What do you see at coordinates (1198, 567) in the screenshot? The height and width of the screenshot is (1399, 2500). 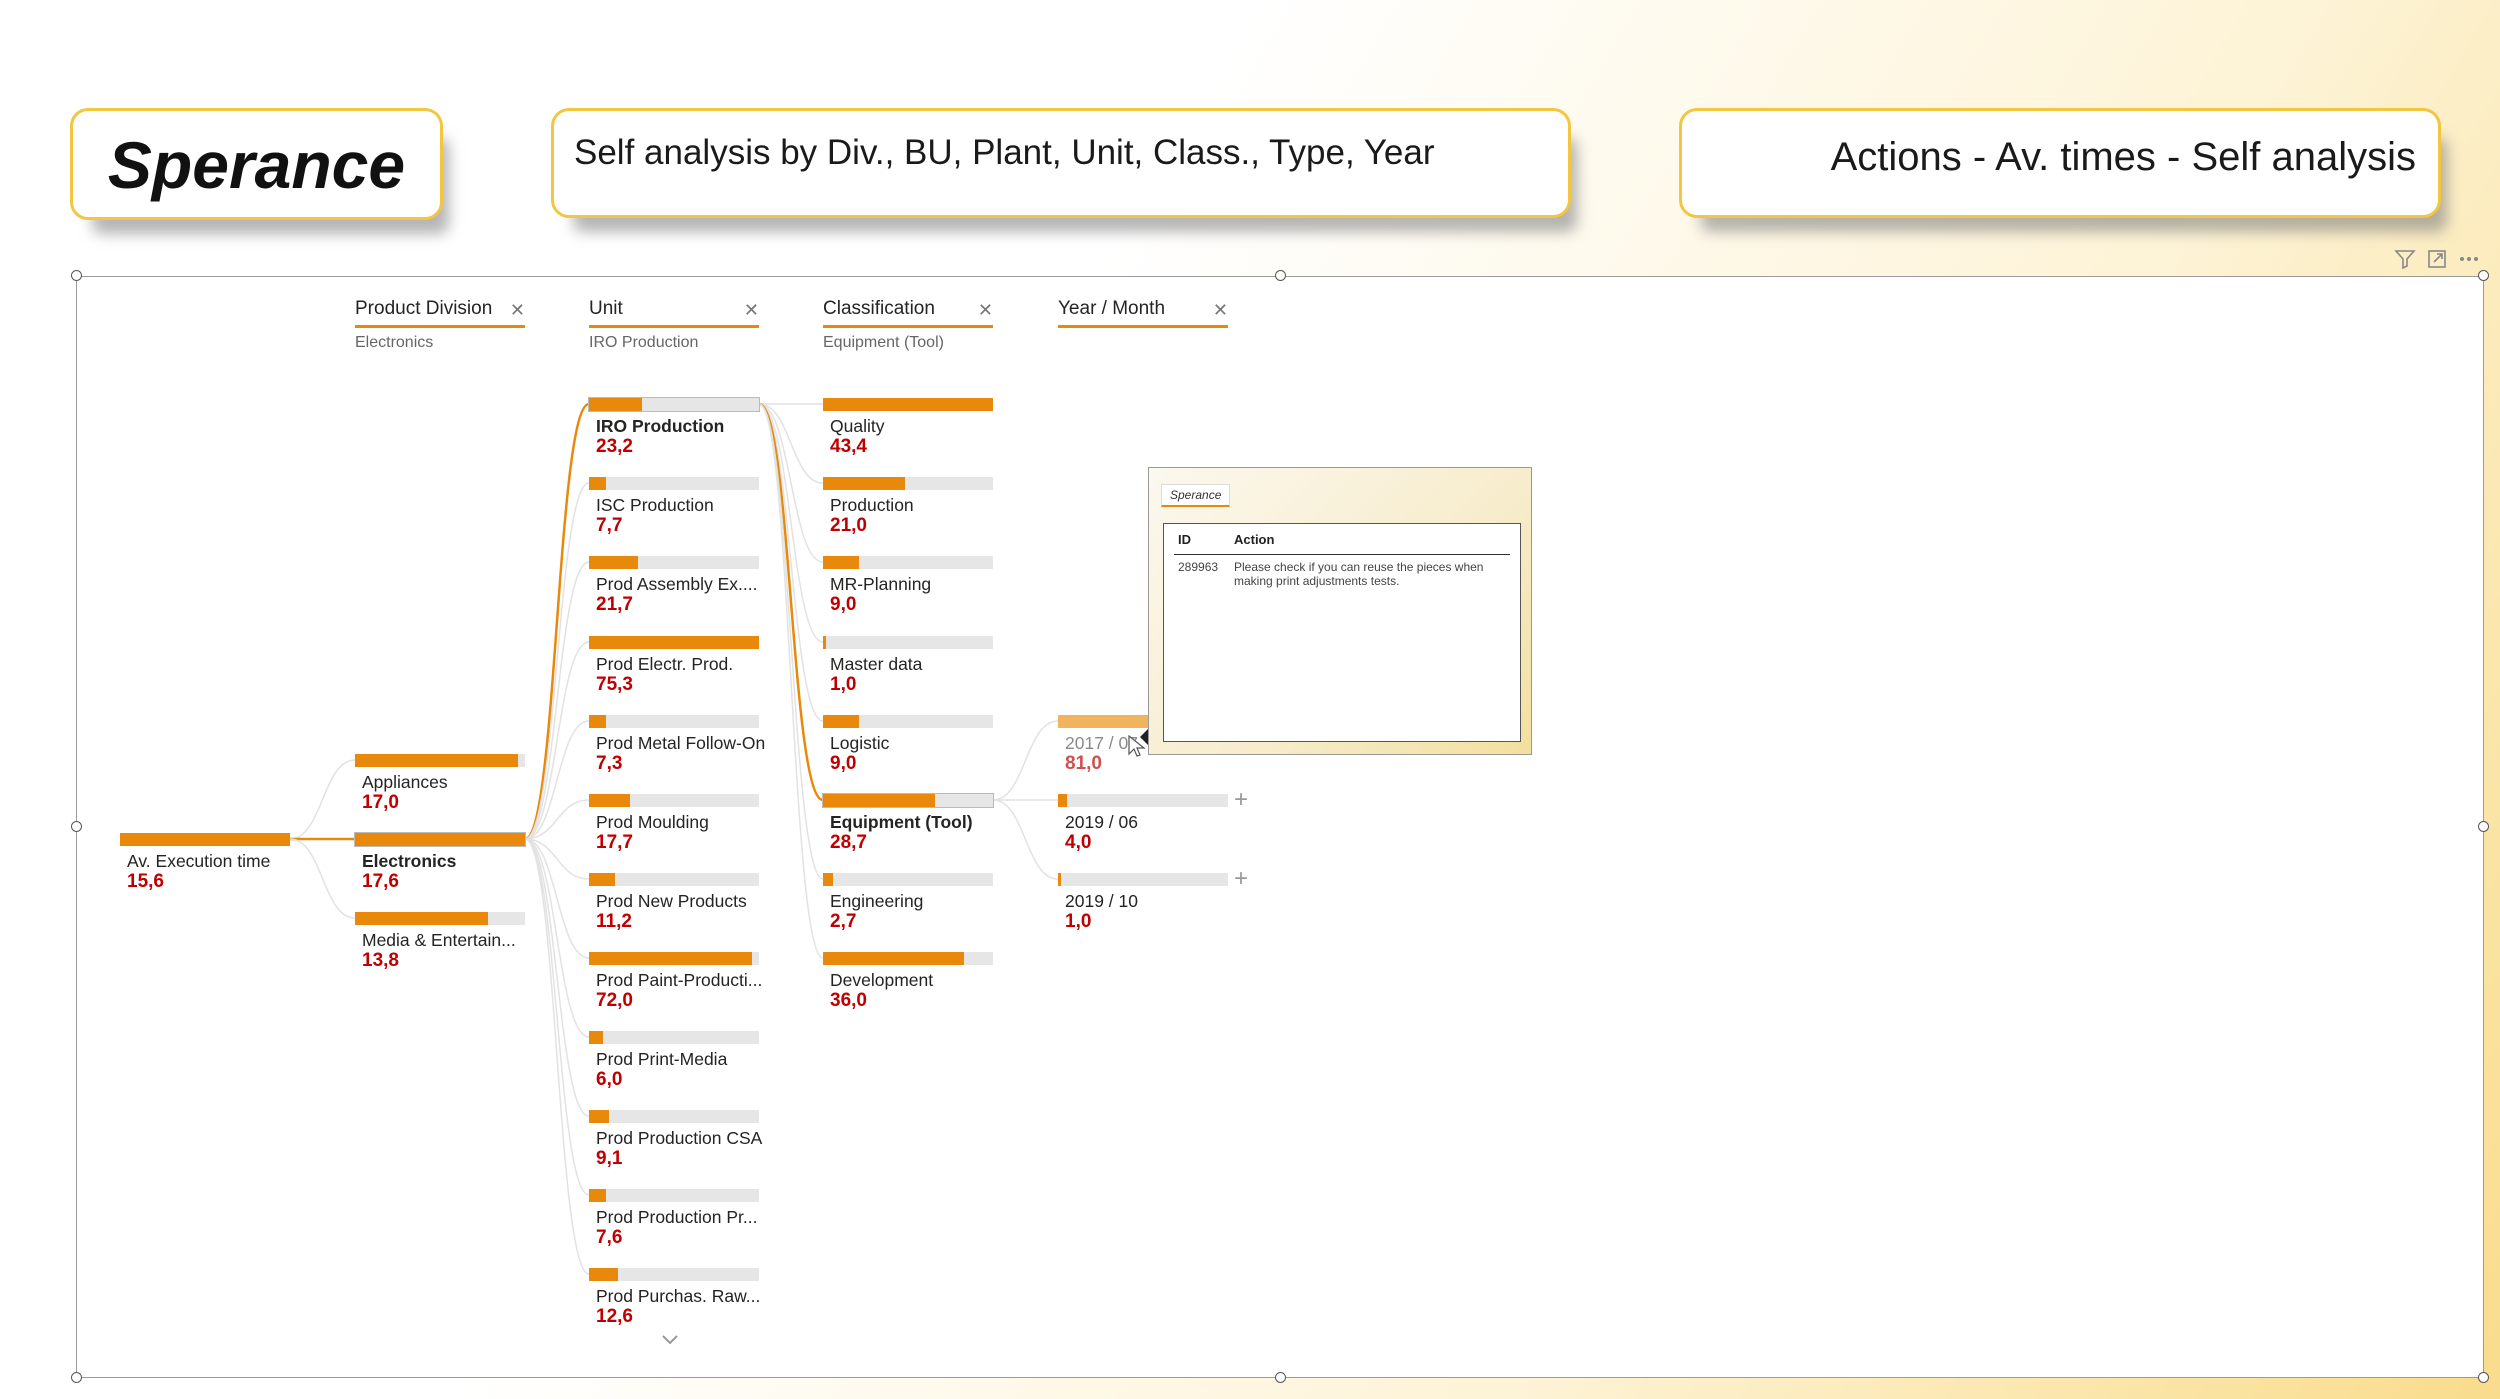 I see `cell-id: 289963` at bounding box center [1198, 567].